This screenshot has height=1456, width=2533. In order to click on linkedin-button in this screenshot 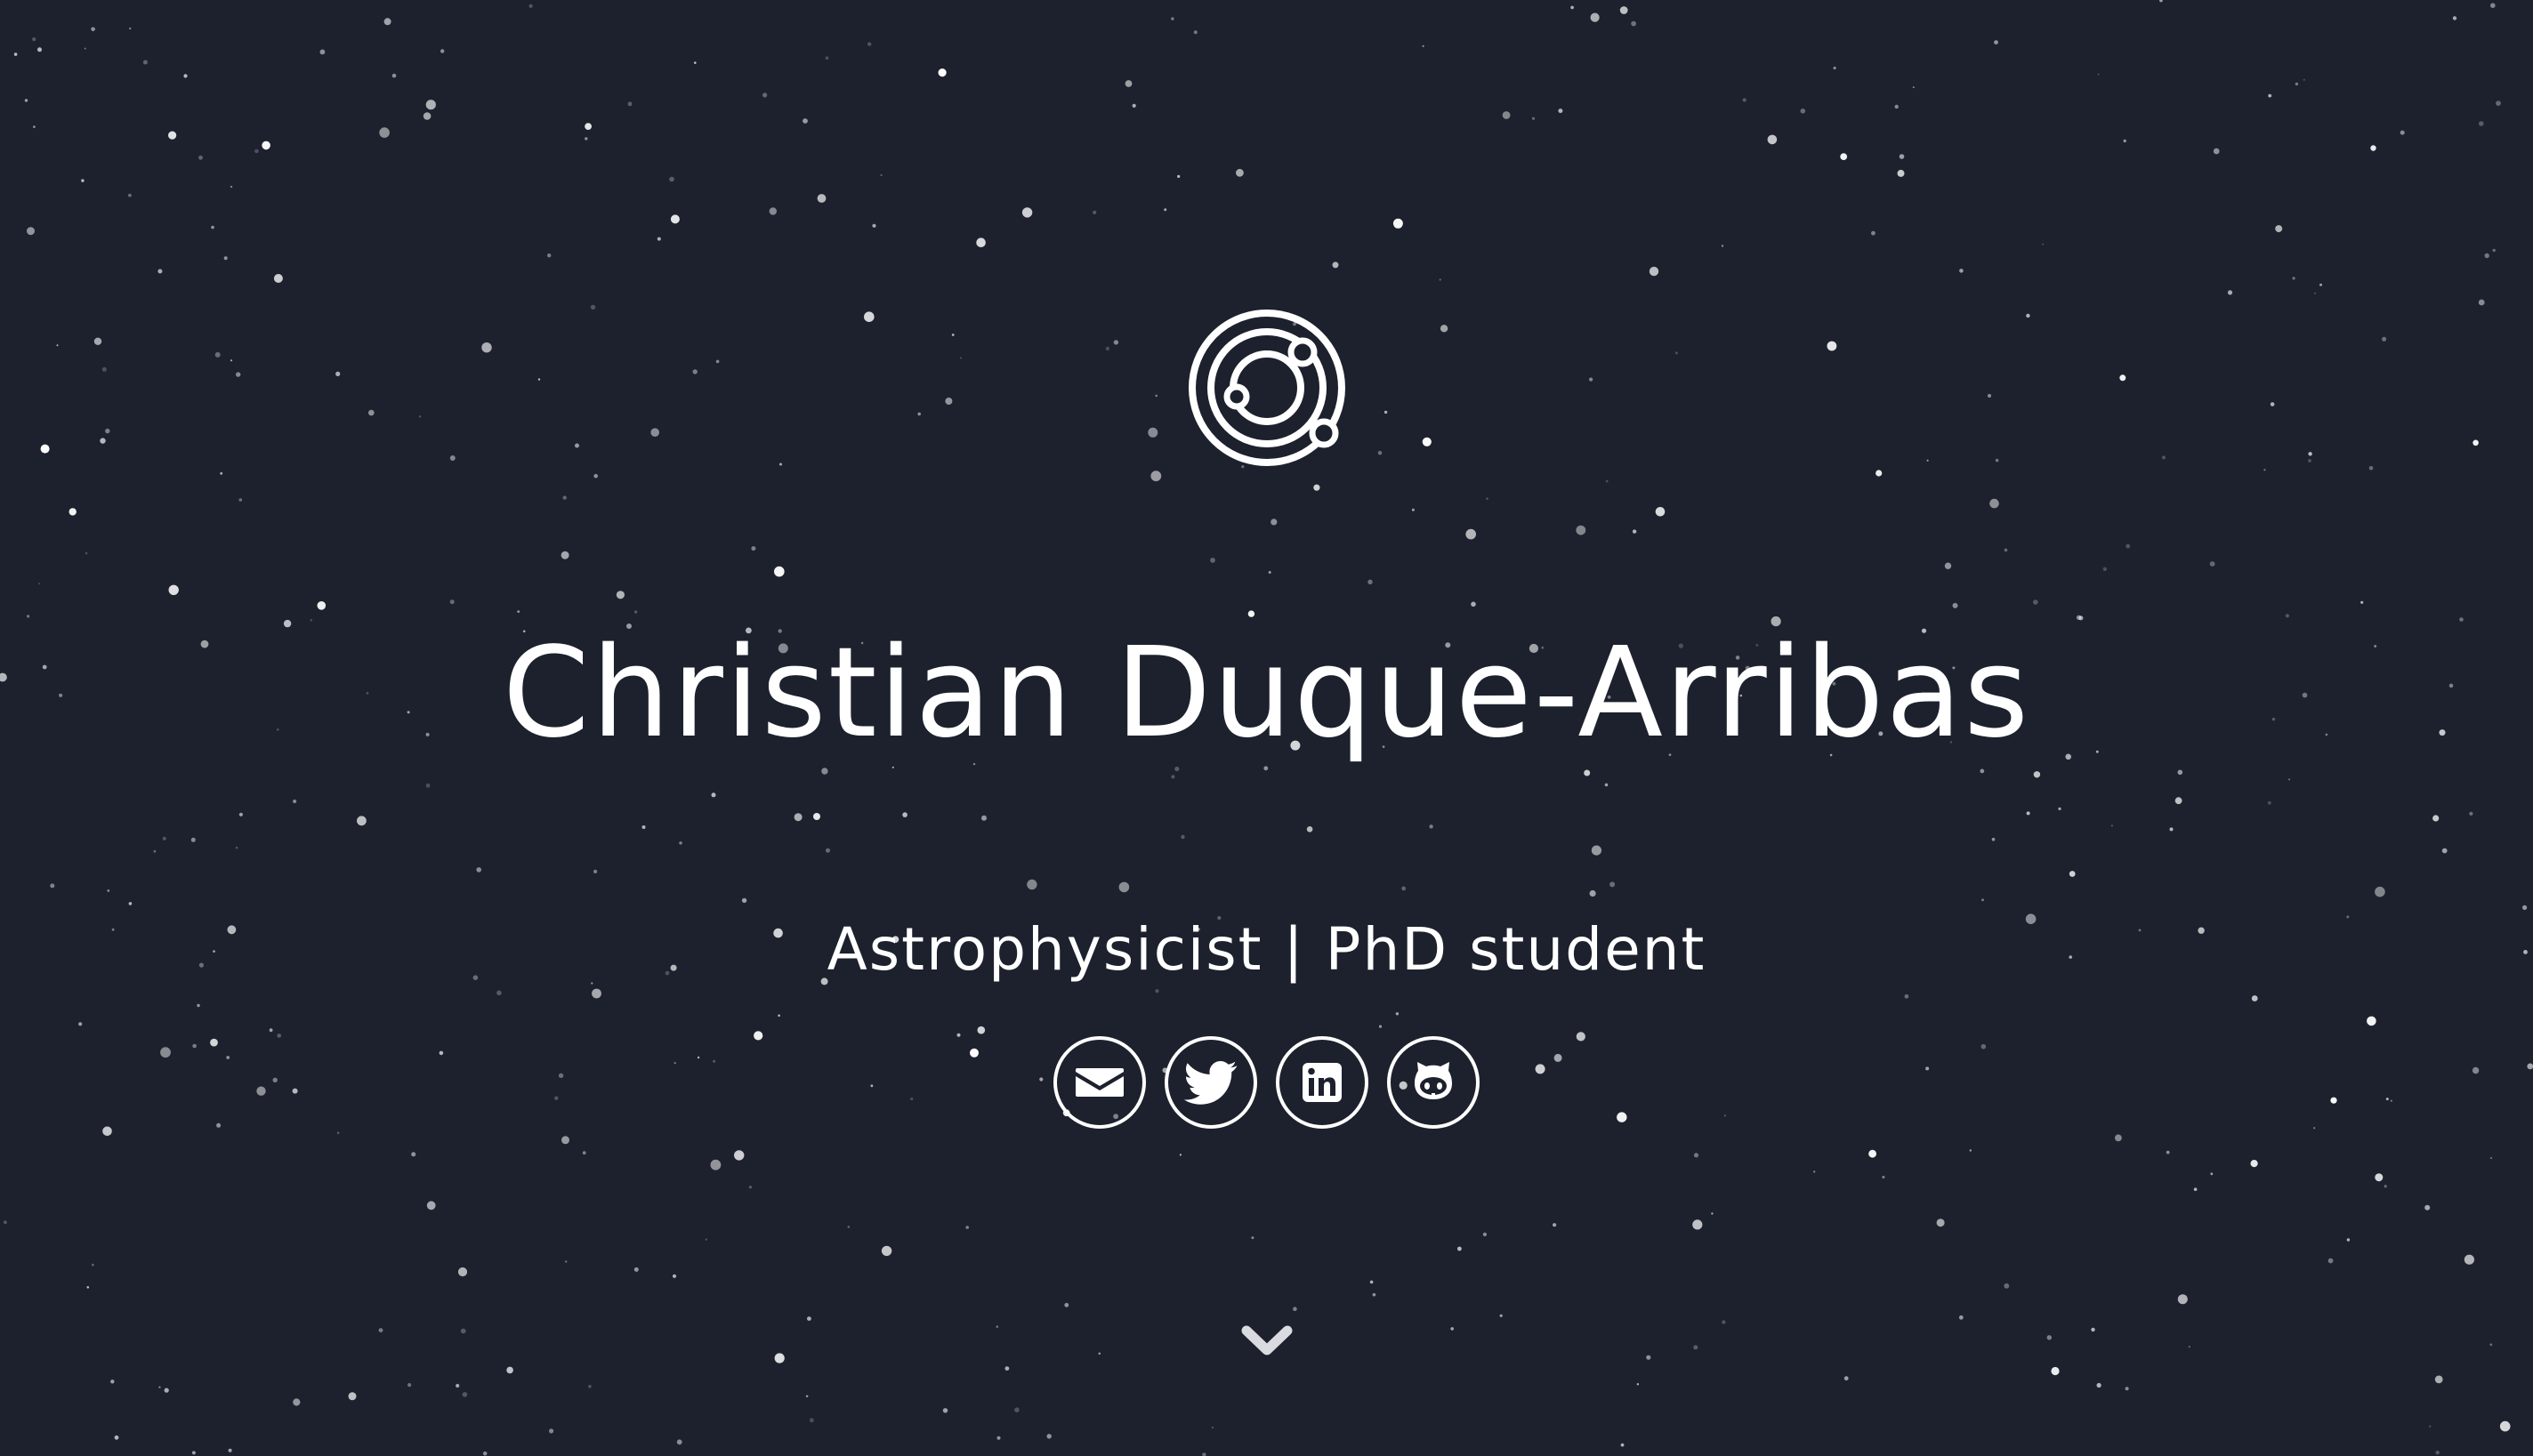, I will do `click(1322, 1082)`.